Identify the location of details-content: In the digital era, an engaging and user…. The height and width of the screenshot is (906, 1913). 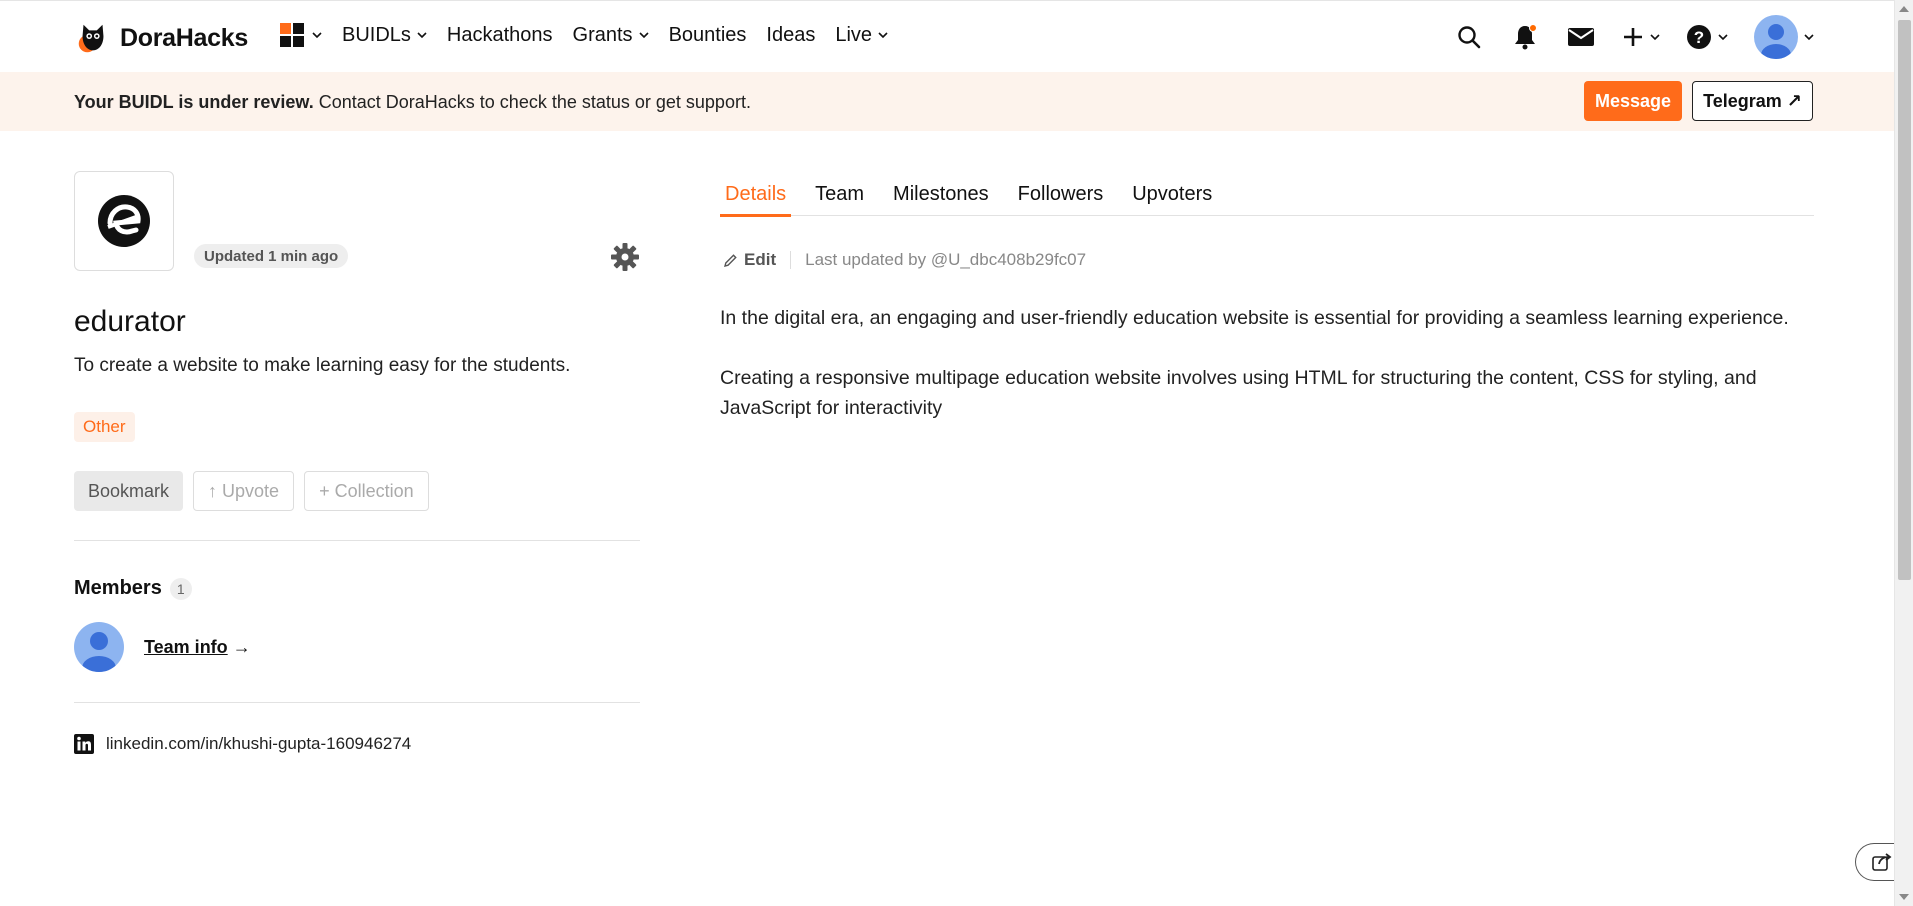
(1267, 378).